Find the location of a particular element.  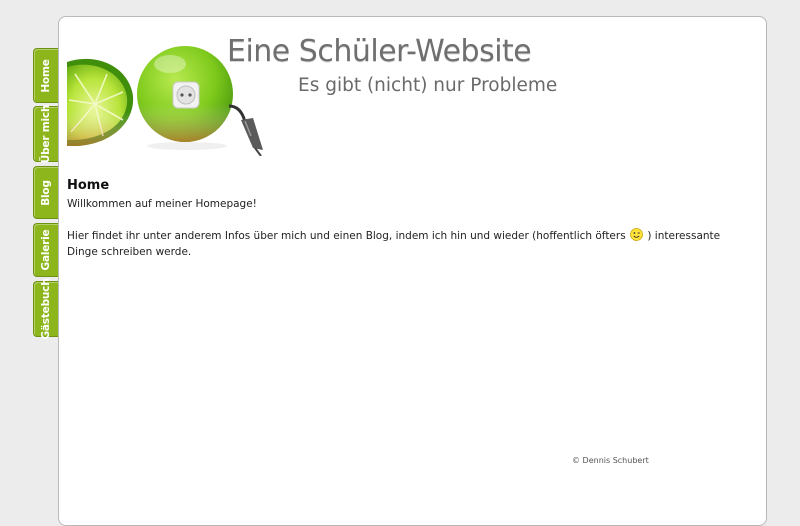

nav-tab-label: Gästebuch is located at coordinates (46, 309).